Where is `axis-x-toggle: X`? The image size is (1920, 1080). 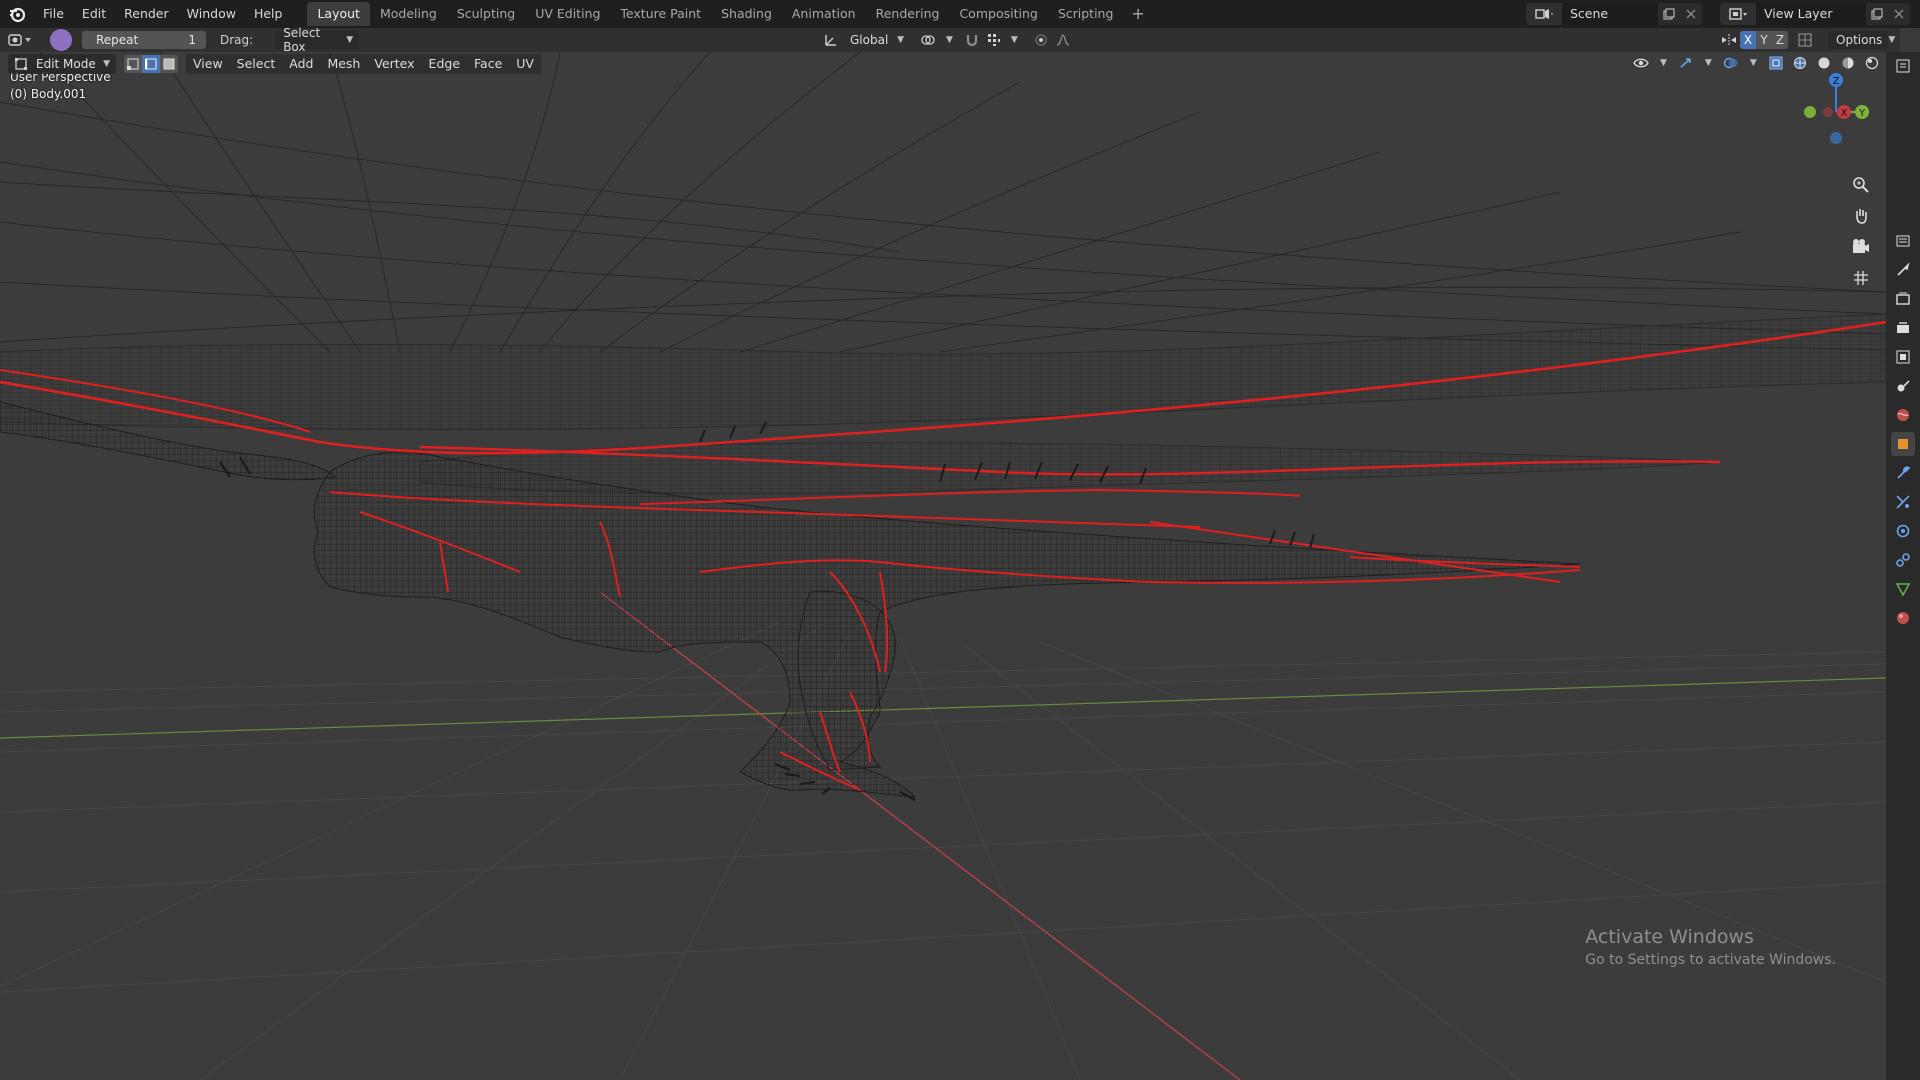
axis-x-toggle: X is located at coordinates (1748, 40).